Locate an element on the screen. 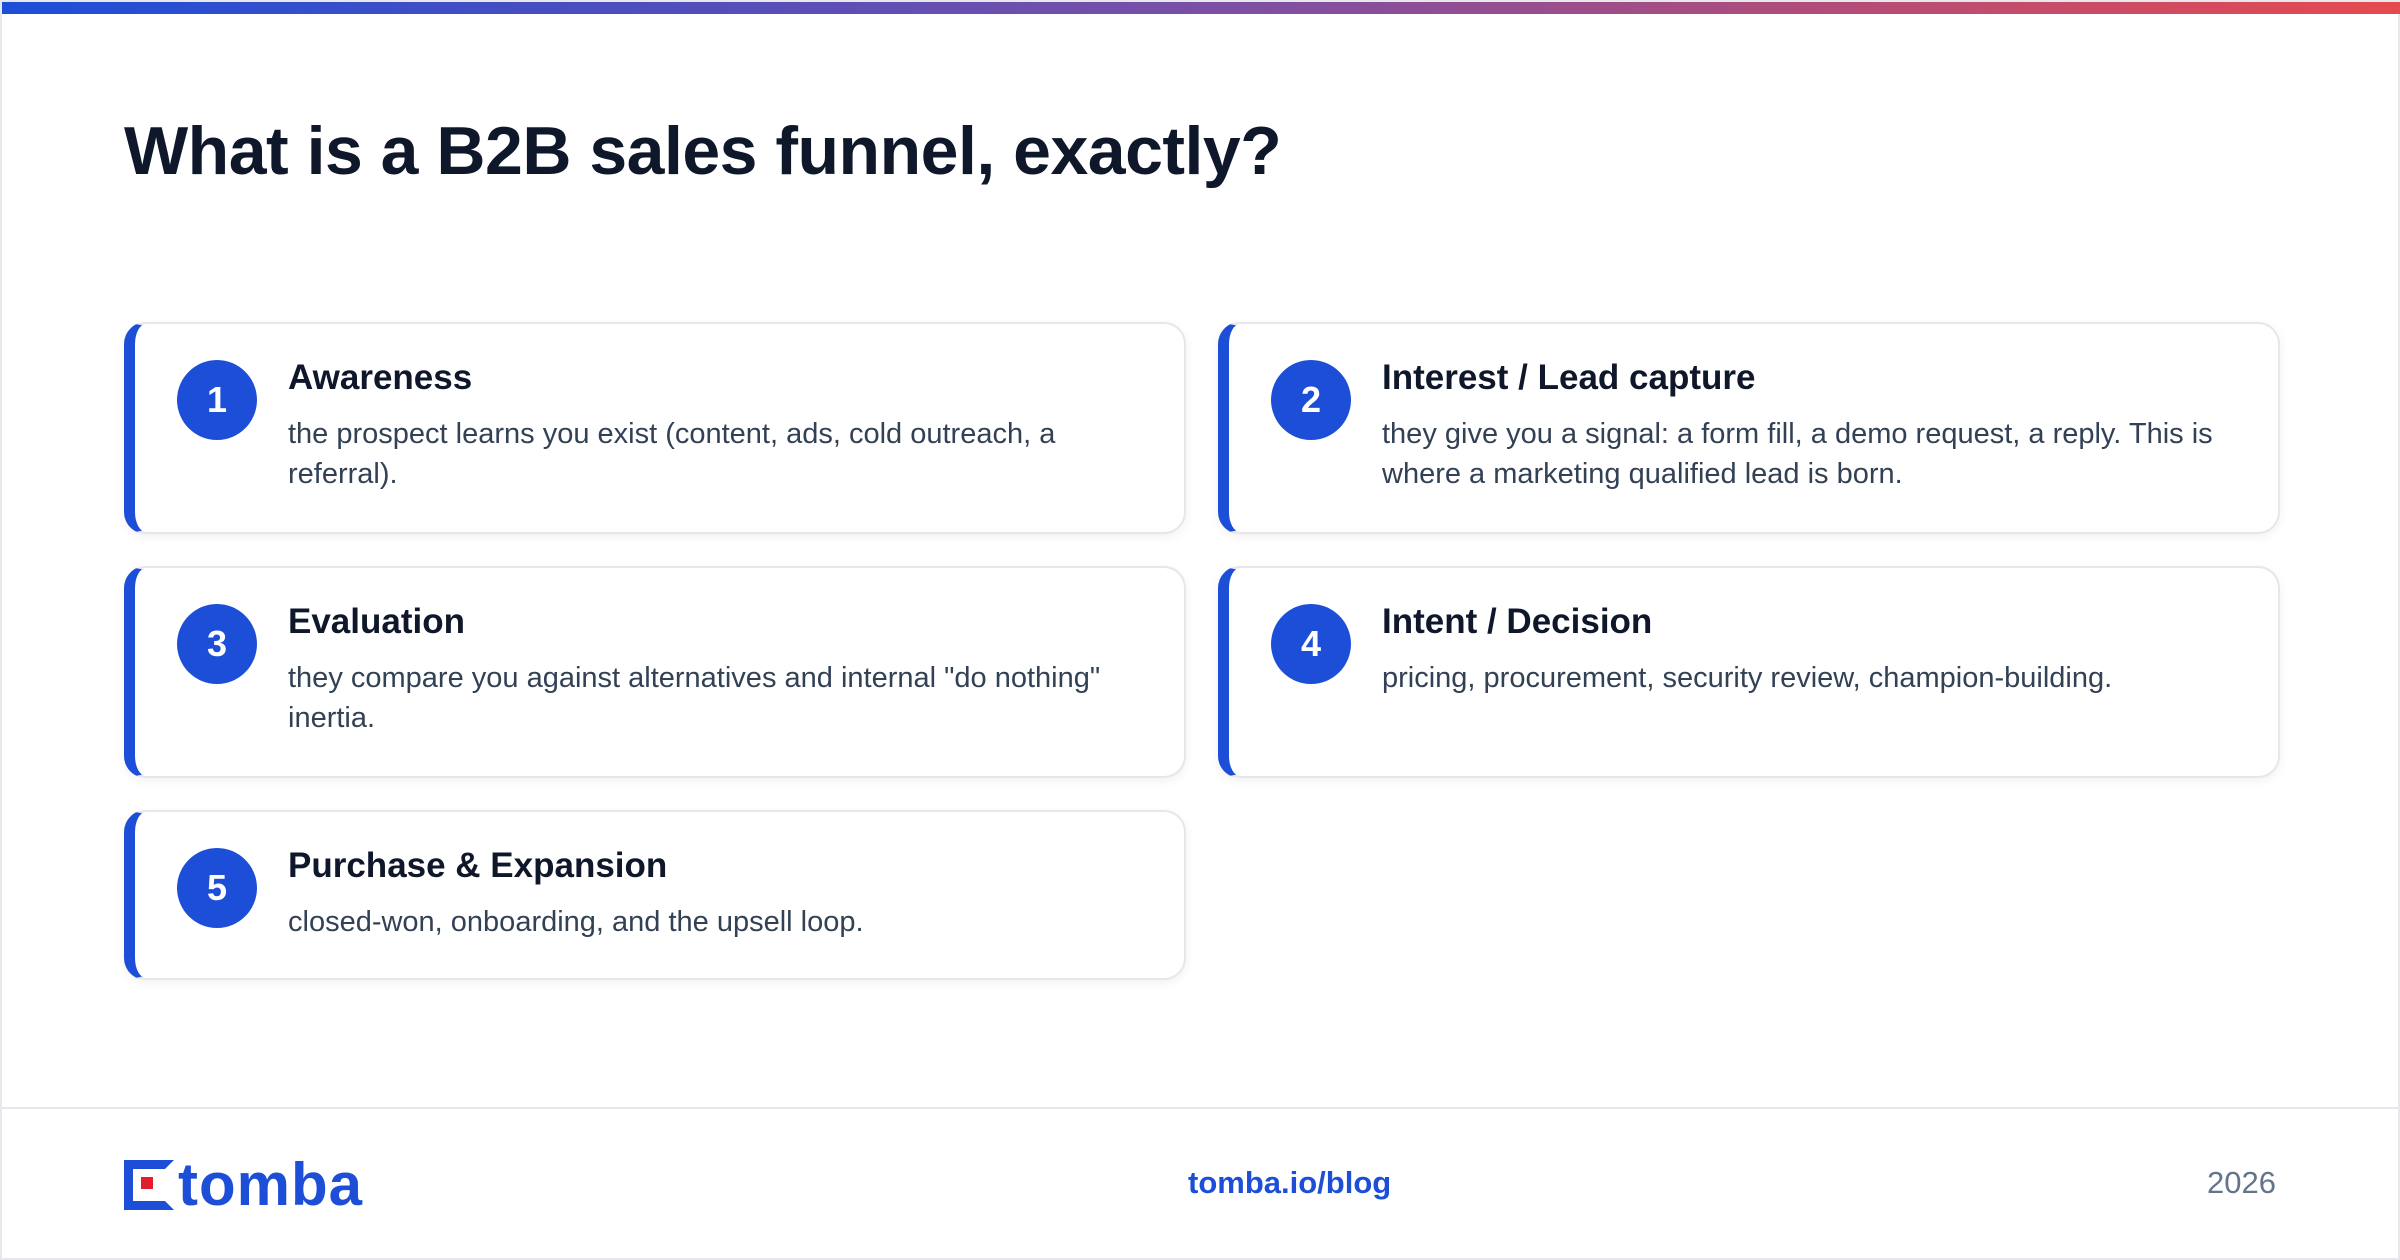 Image resolution: width=2400 pixels, height=1260 pixels. logo-wordmark: tomba is located at coordinates (270, 1184).